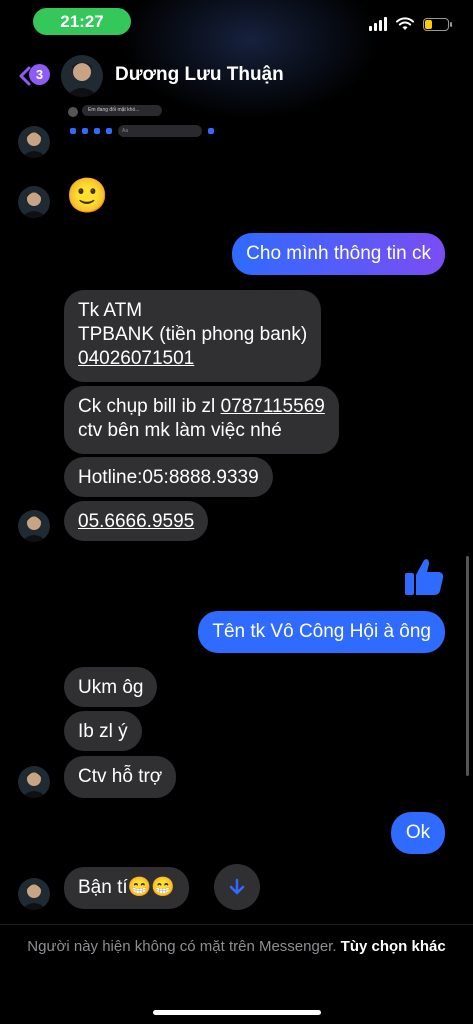 This screenshot has height=1024, width=473. What do you see at coordinates (39, 74) in the screenshot?
I see `unread-badge: 3` at bounding box center [39, 74].